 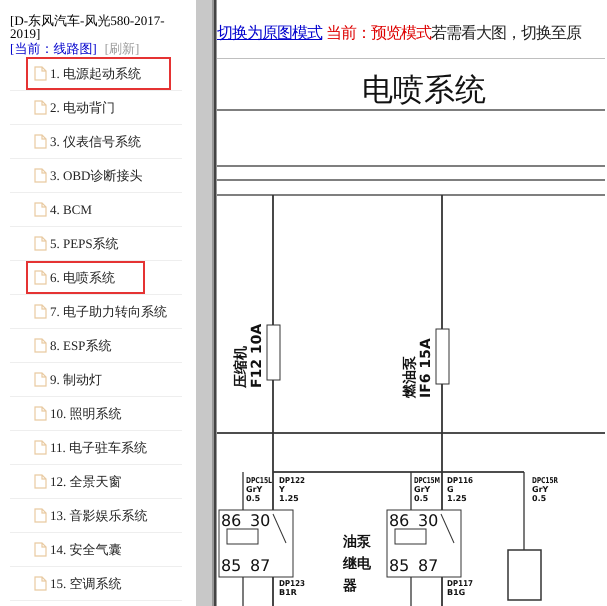 I want to click on system-link: 7. 电子助力转向系统, so click(x=100, y=312).